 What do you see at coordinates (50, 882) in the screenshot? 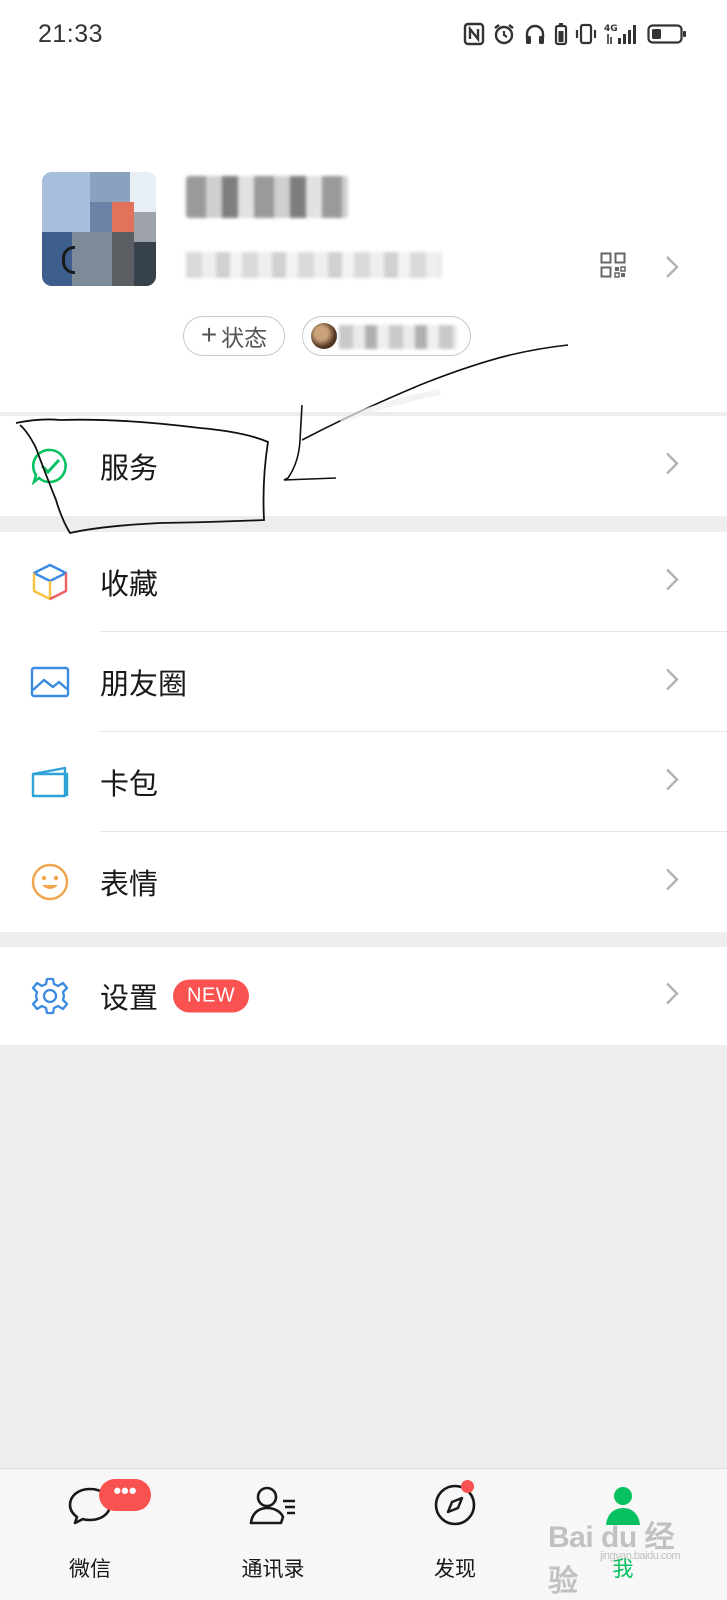
I see `smiley-icon` at bounding box center [50, 882].